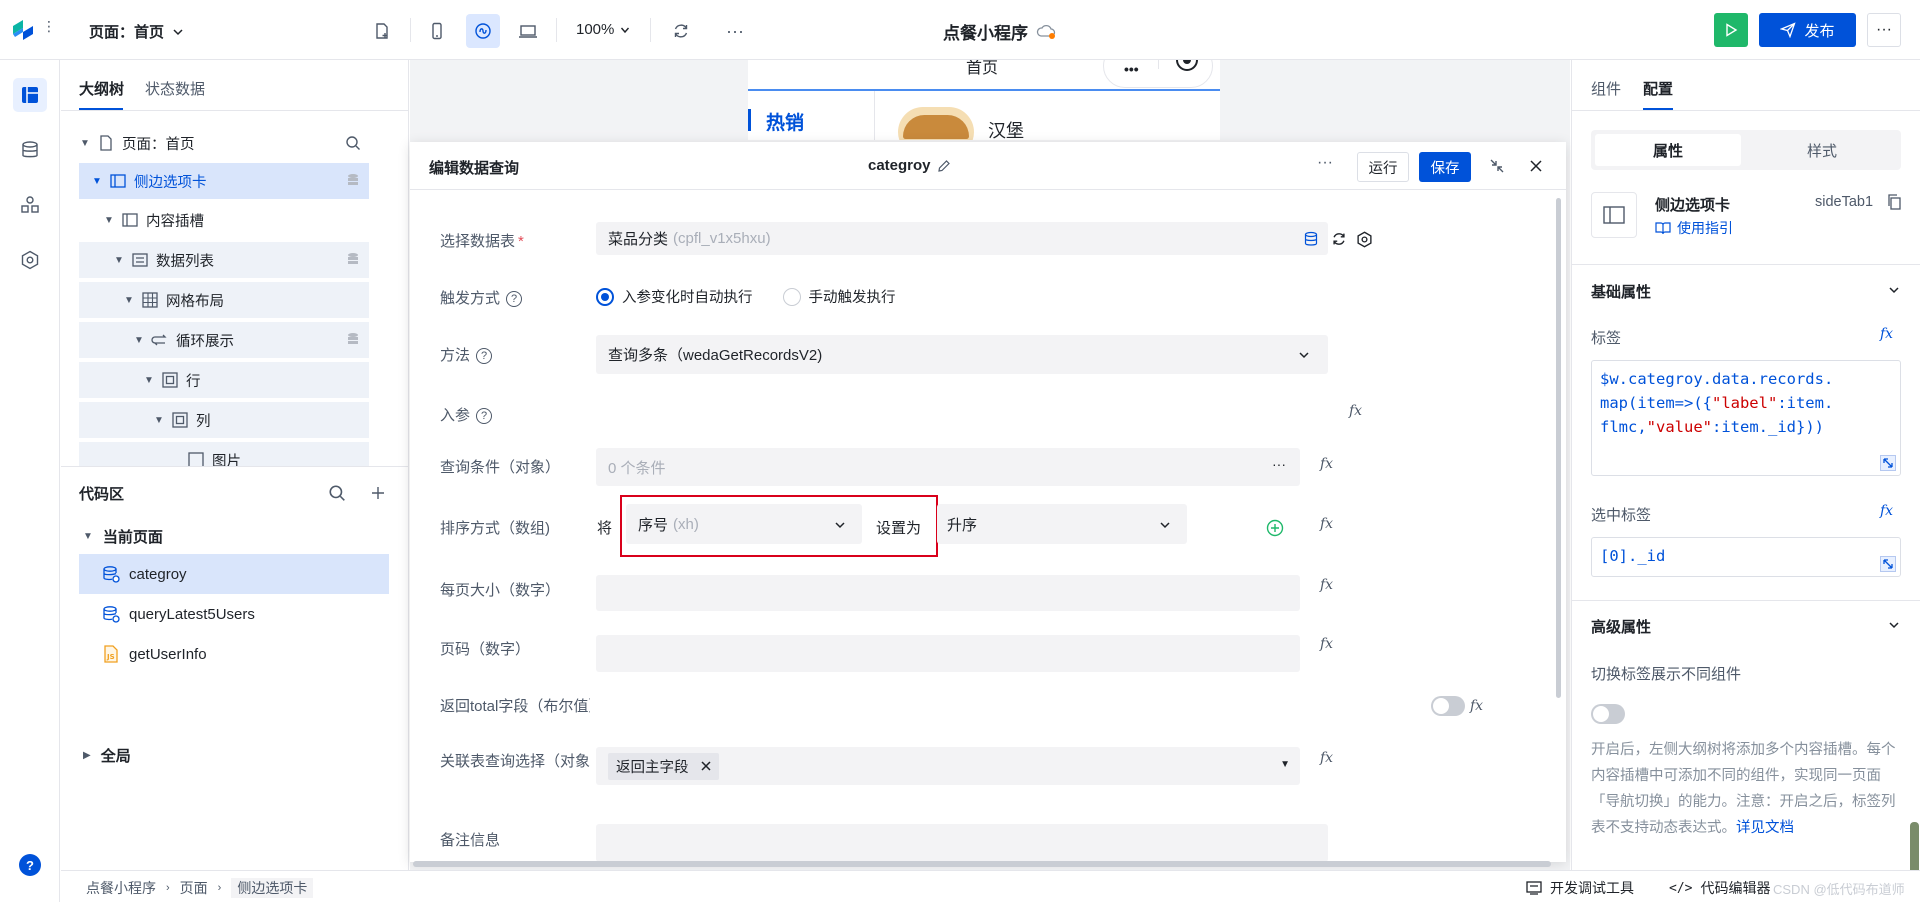 This screenshot has width=1920, height=902. Describe the element at coordinates (121, 888) in the screenshot. I see `breadcrumb-item: 点餐小程序` at that location.